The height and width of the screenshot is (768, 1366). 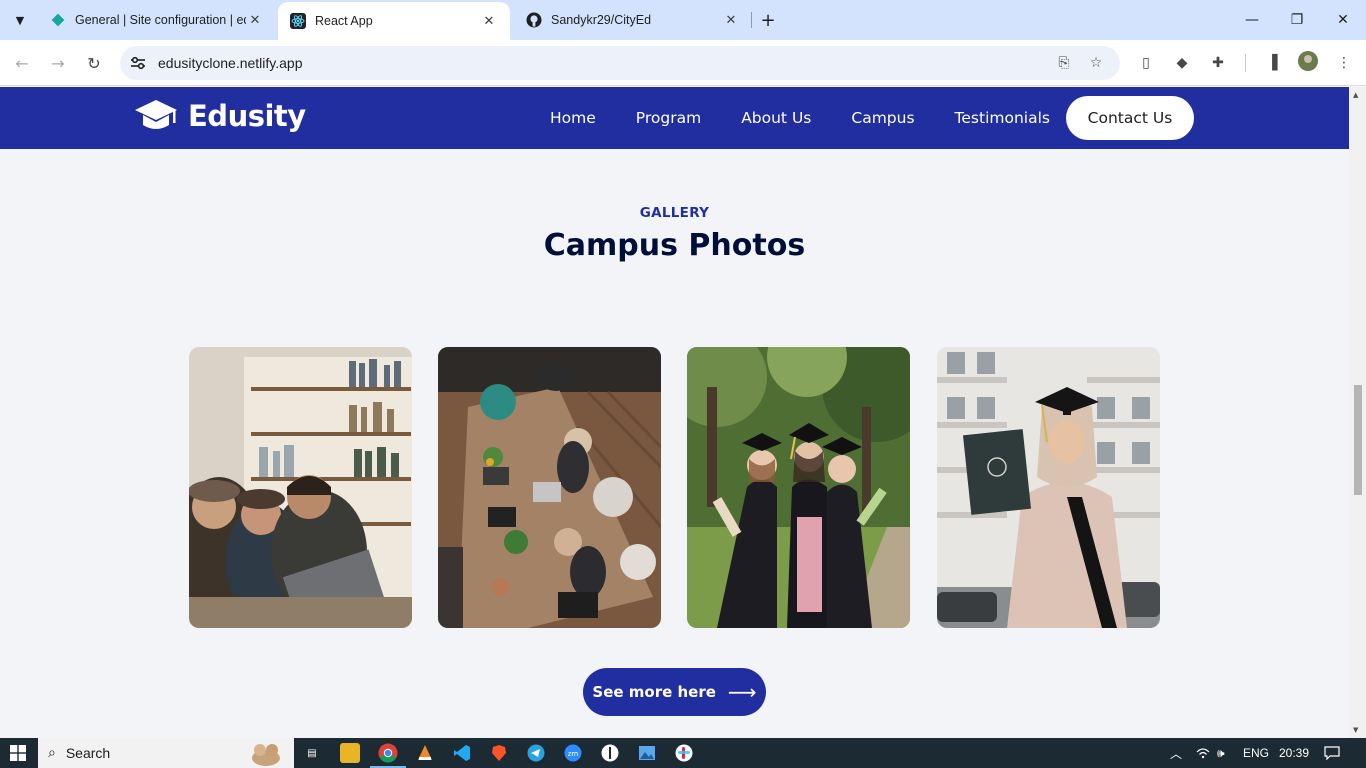 I want to click on puzzle-icon: ✚, so click(x=1218, y=63).